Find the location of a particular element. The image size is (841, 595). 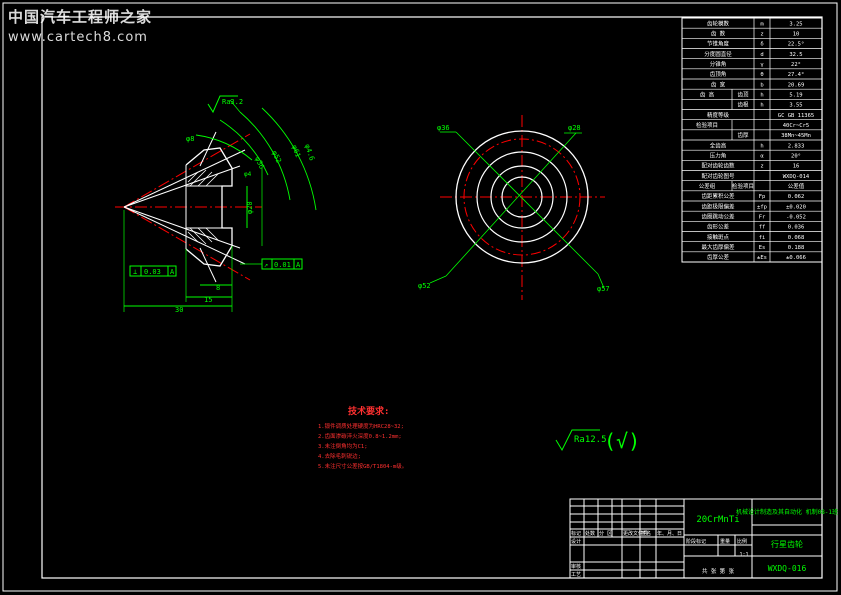

param-label: 齿距极限偏差 is located at coordinates (718, 206).